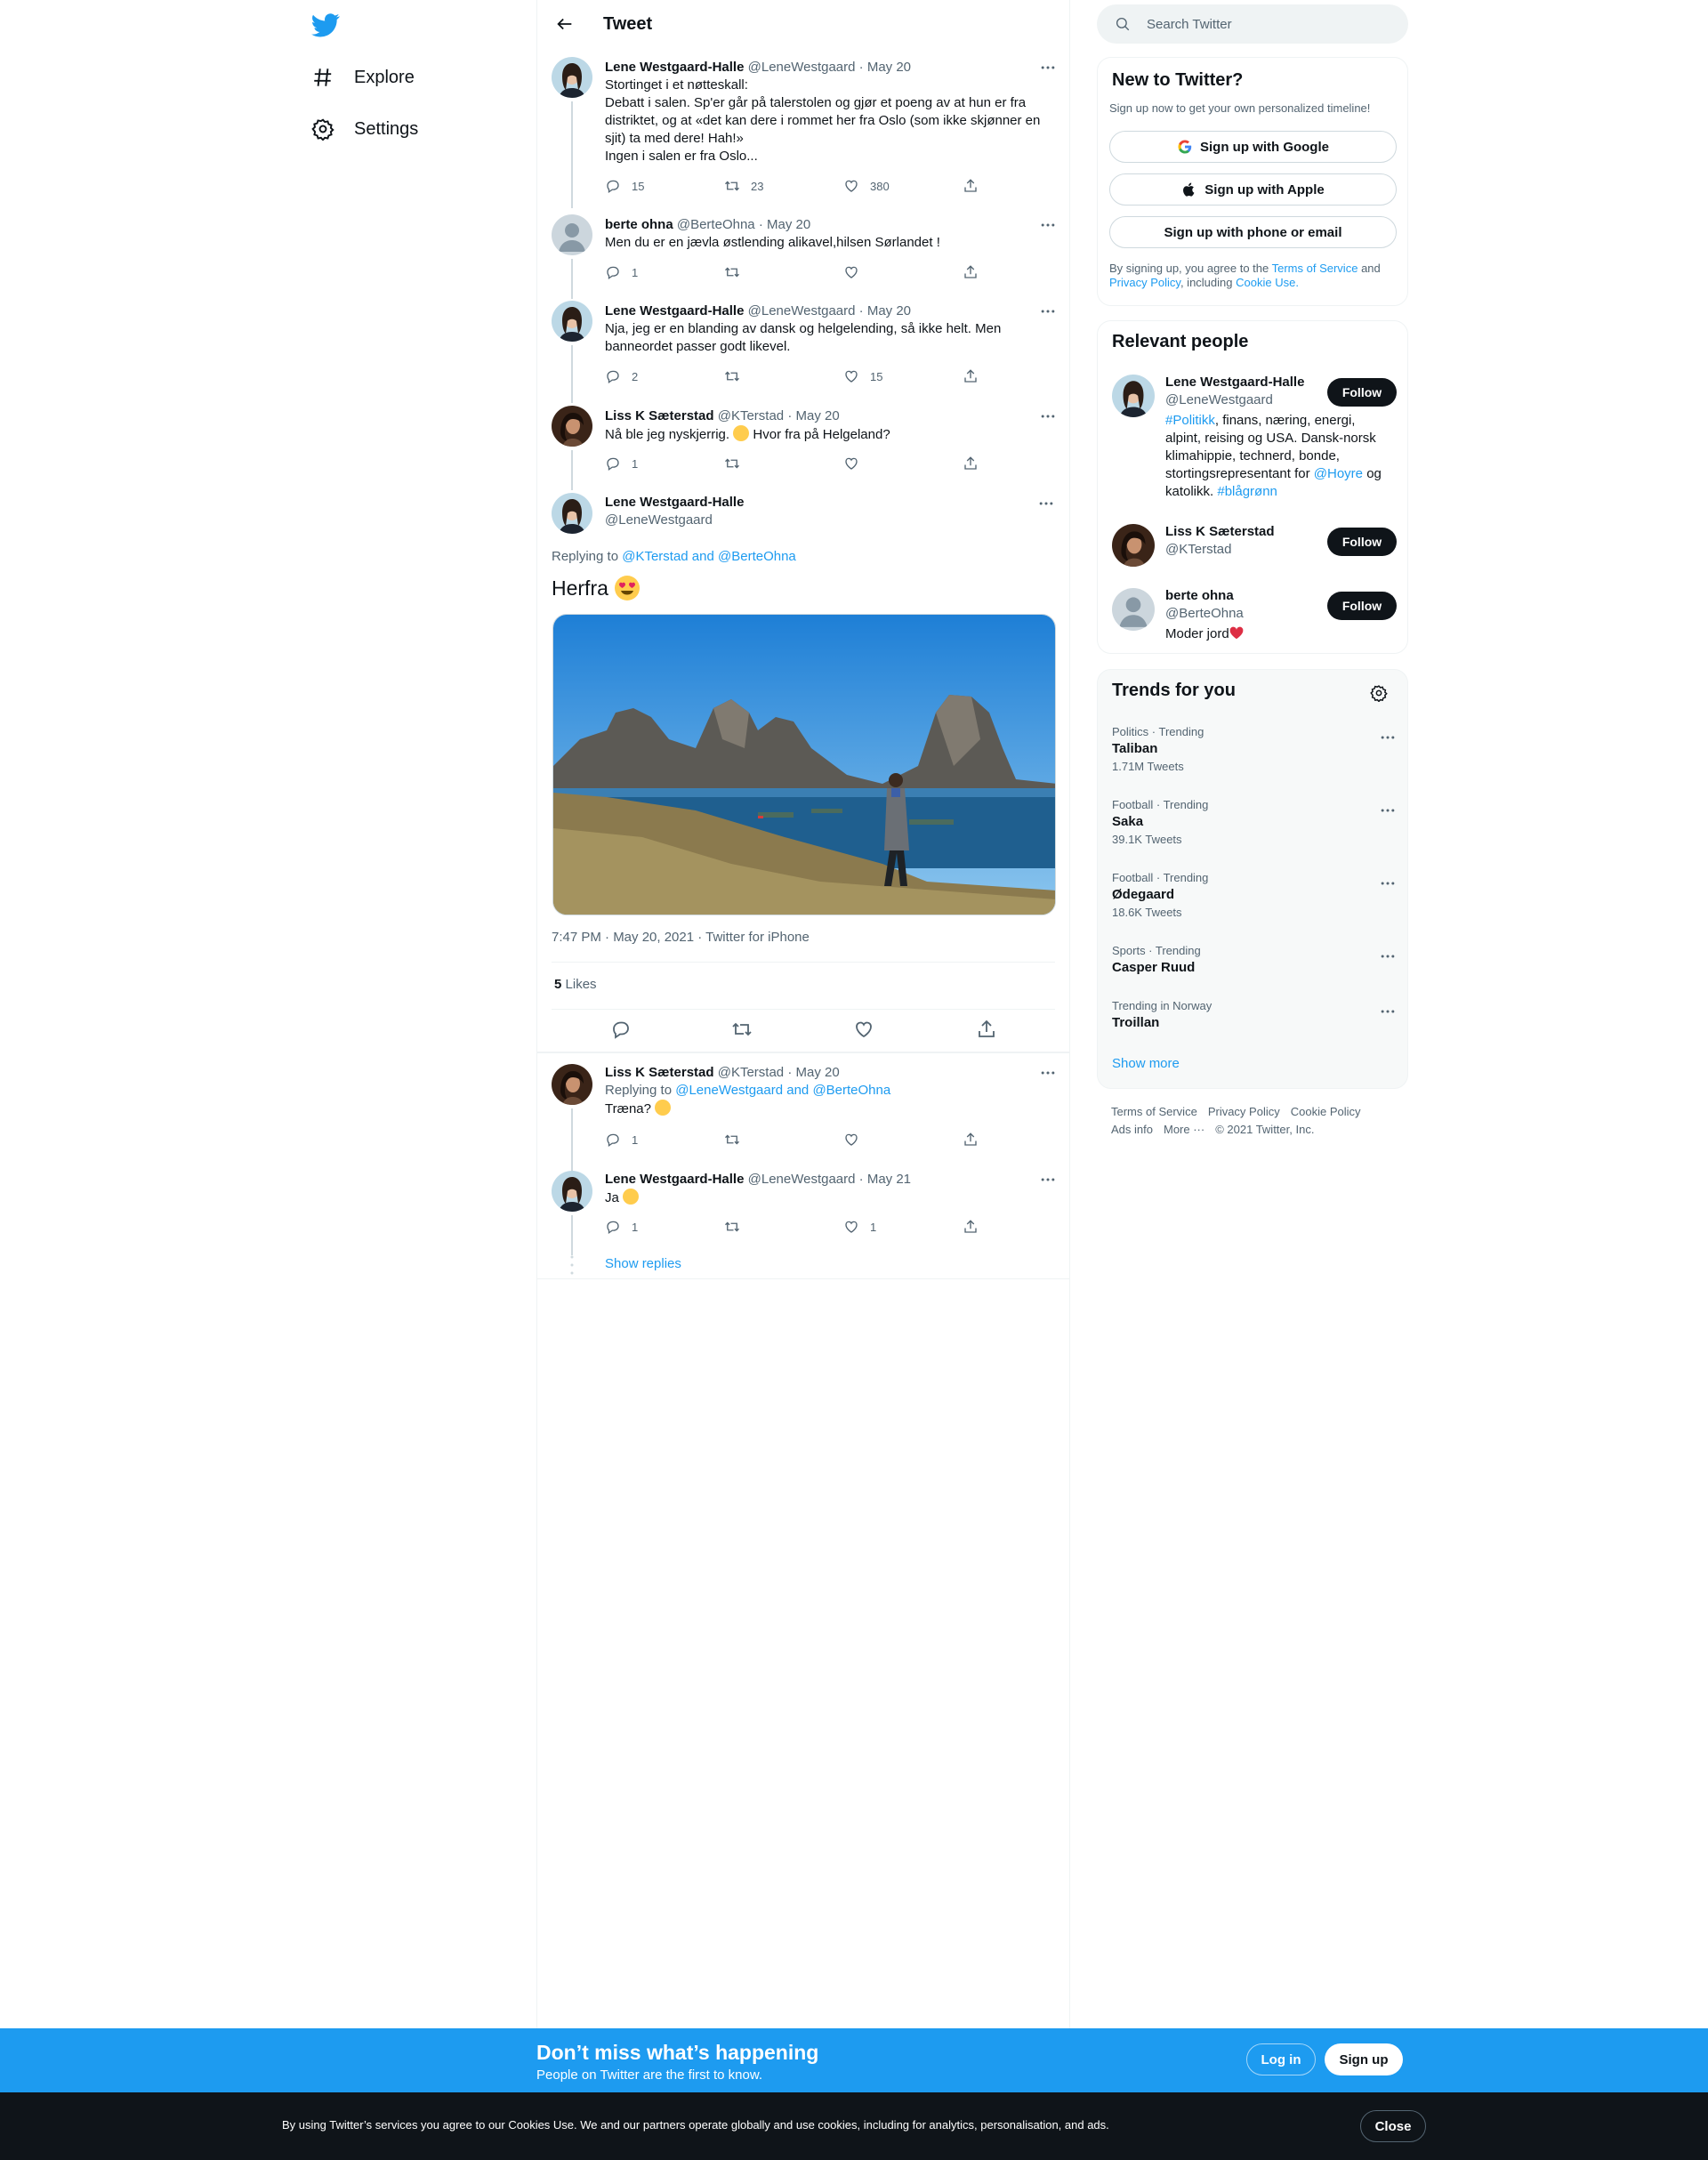 This screenshot has width=1708, height=2160. Describe the element at coordinates (1254, 1016) in the screenshot. I see `trend-item: Trending in Norway Troillan` at that location.